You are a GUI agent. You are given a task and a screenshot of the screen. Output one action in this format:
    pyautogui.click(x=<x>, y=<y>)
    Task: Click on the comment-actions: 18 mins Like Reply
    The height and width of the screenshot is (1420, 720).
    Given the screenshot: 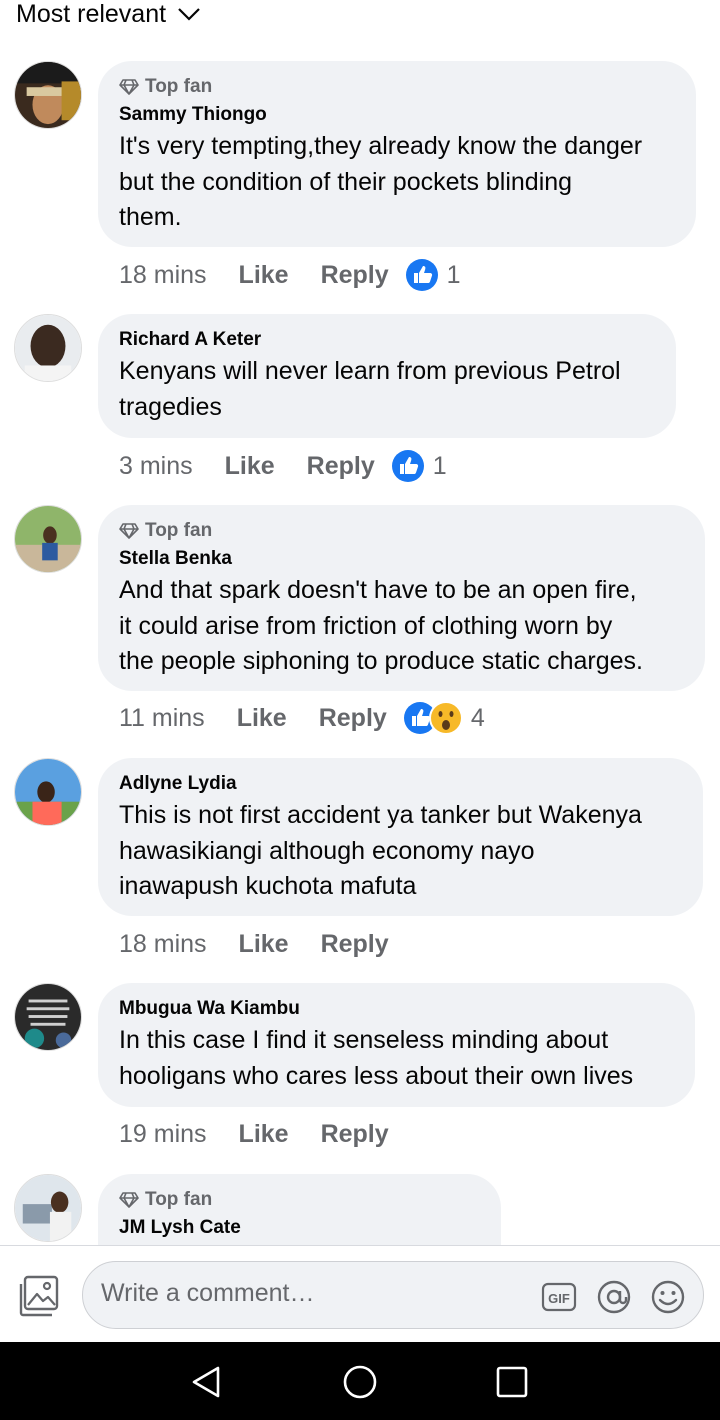 What is the action you would take?
    pyautogui.click(x=262, y=944)
    